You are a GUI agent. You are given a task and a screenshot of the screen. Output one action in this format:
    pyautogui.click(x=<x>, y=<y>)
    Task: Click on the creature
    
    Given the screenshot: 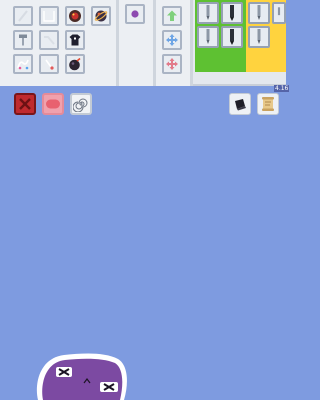 What is the action you would take?
    pyautogui.click(x=81, y=376)
    